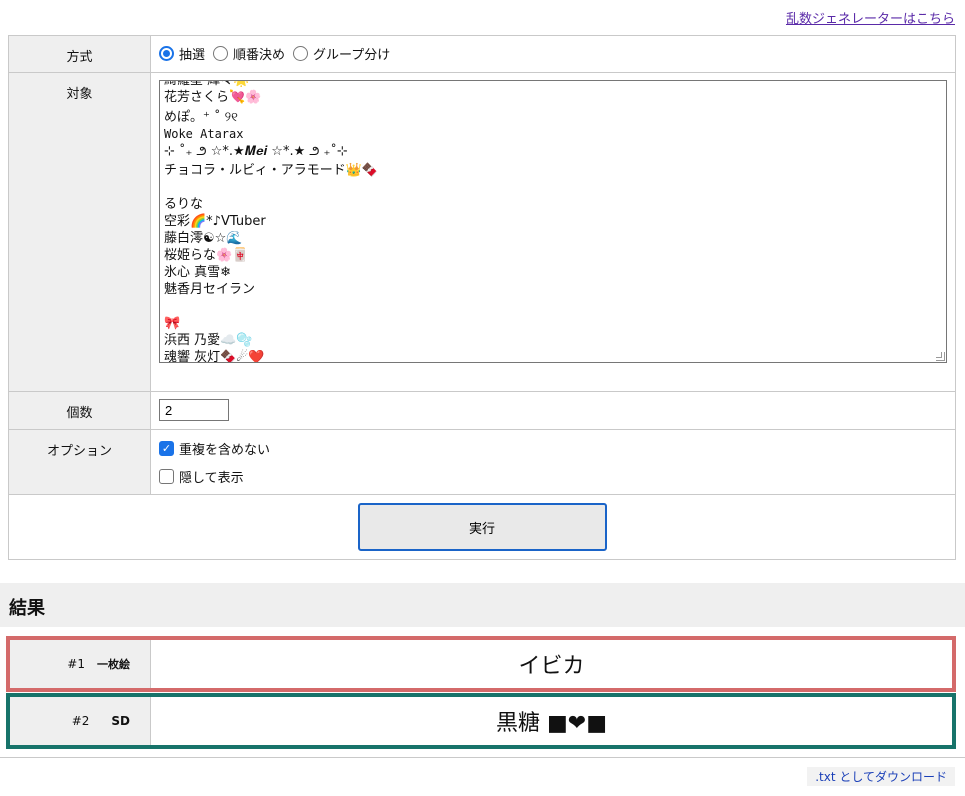 This screenshot has width=965, height=796. What do you see at coordinates (207, 84) in the screenshot?
I see `target-line: 綺羅星 輝々🌟` at bounding box center [207, 84].